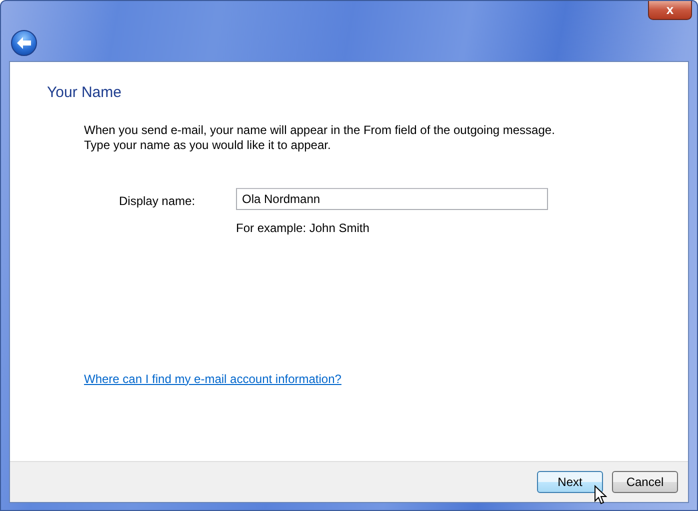 The width and height of the screenshot is (698, 511). What do you see at coordinates (84, 93) in the screenshot?
I see `page-title: Your Name` at bounding box center [84, 93].